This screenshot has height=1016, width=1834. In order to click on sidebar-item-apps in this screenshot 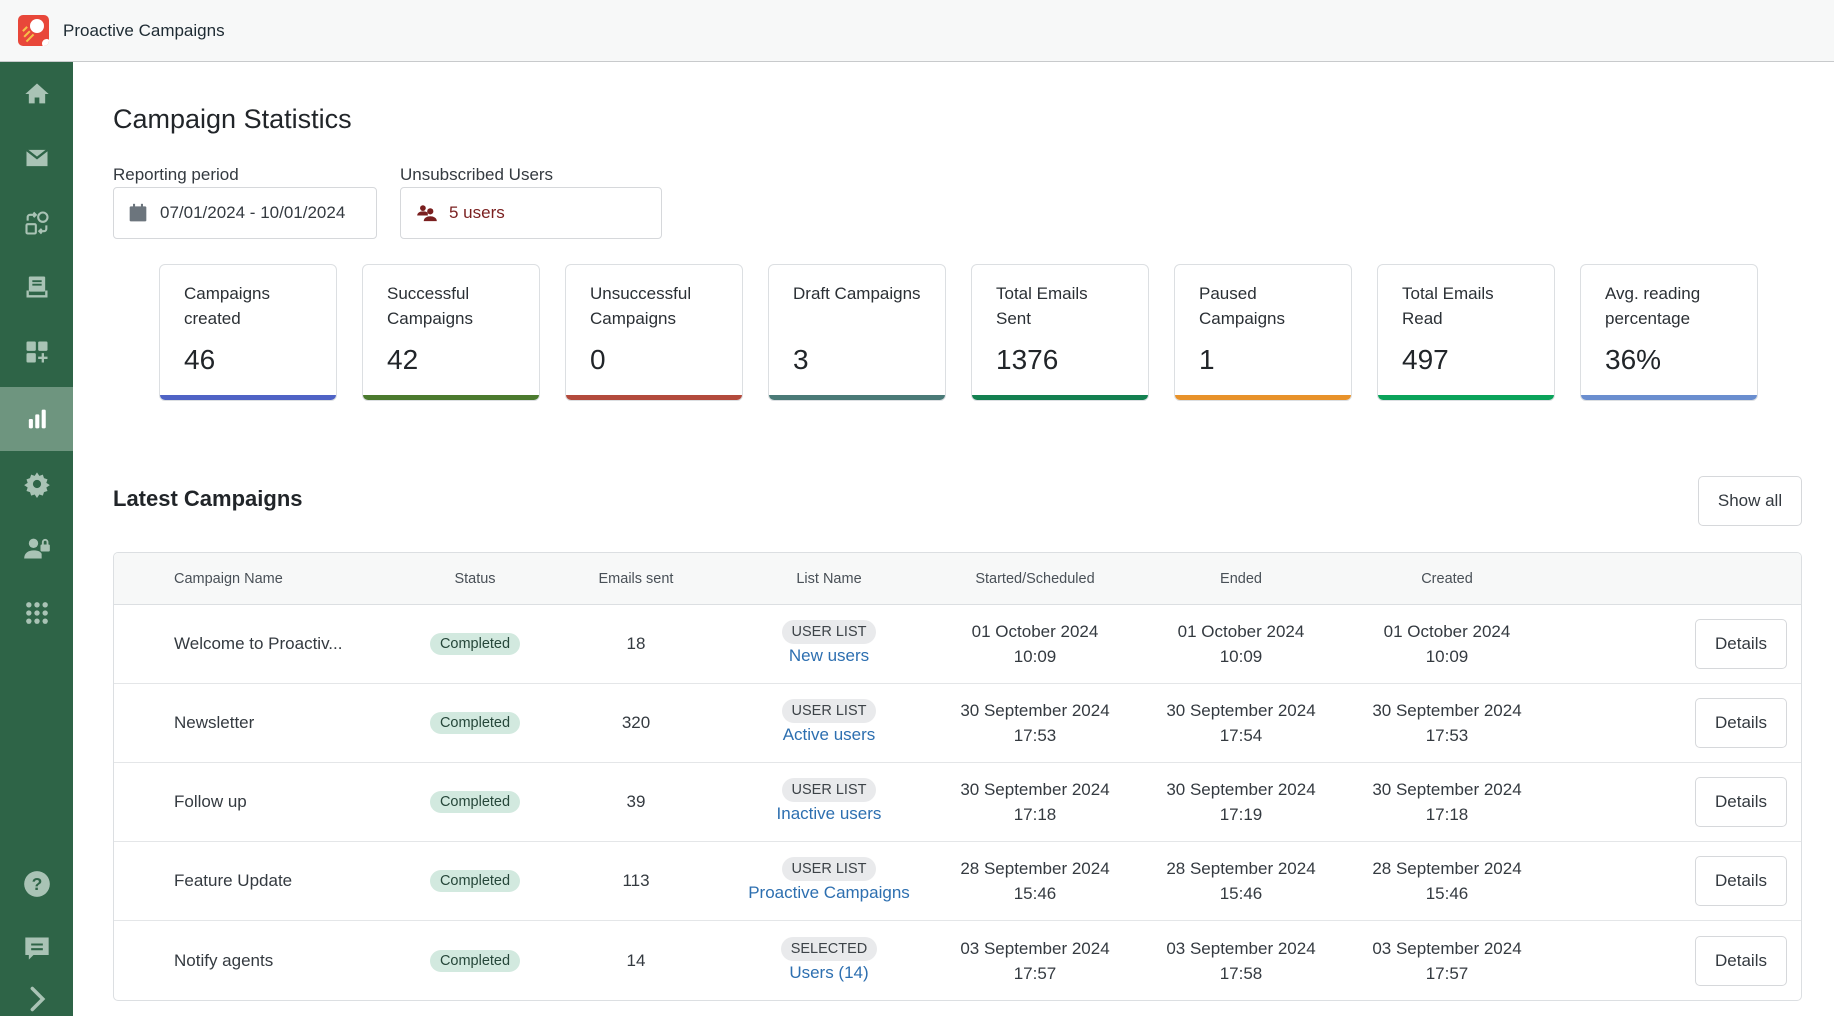, I will do `click(36, 613)`.